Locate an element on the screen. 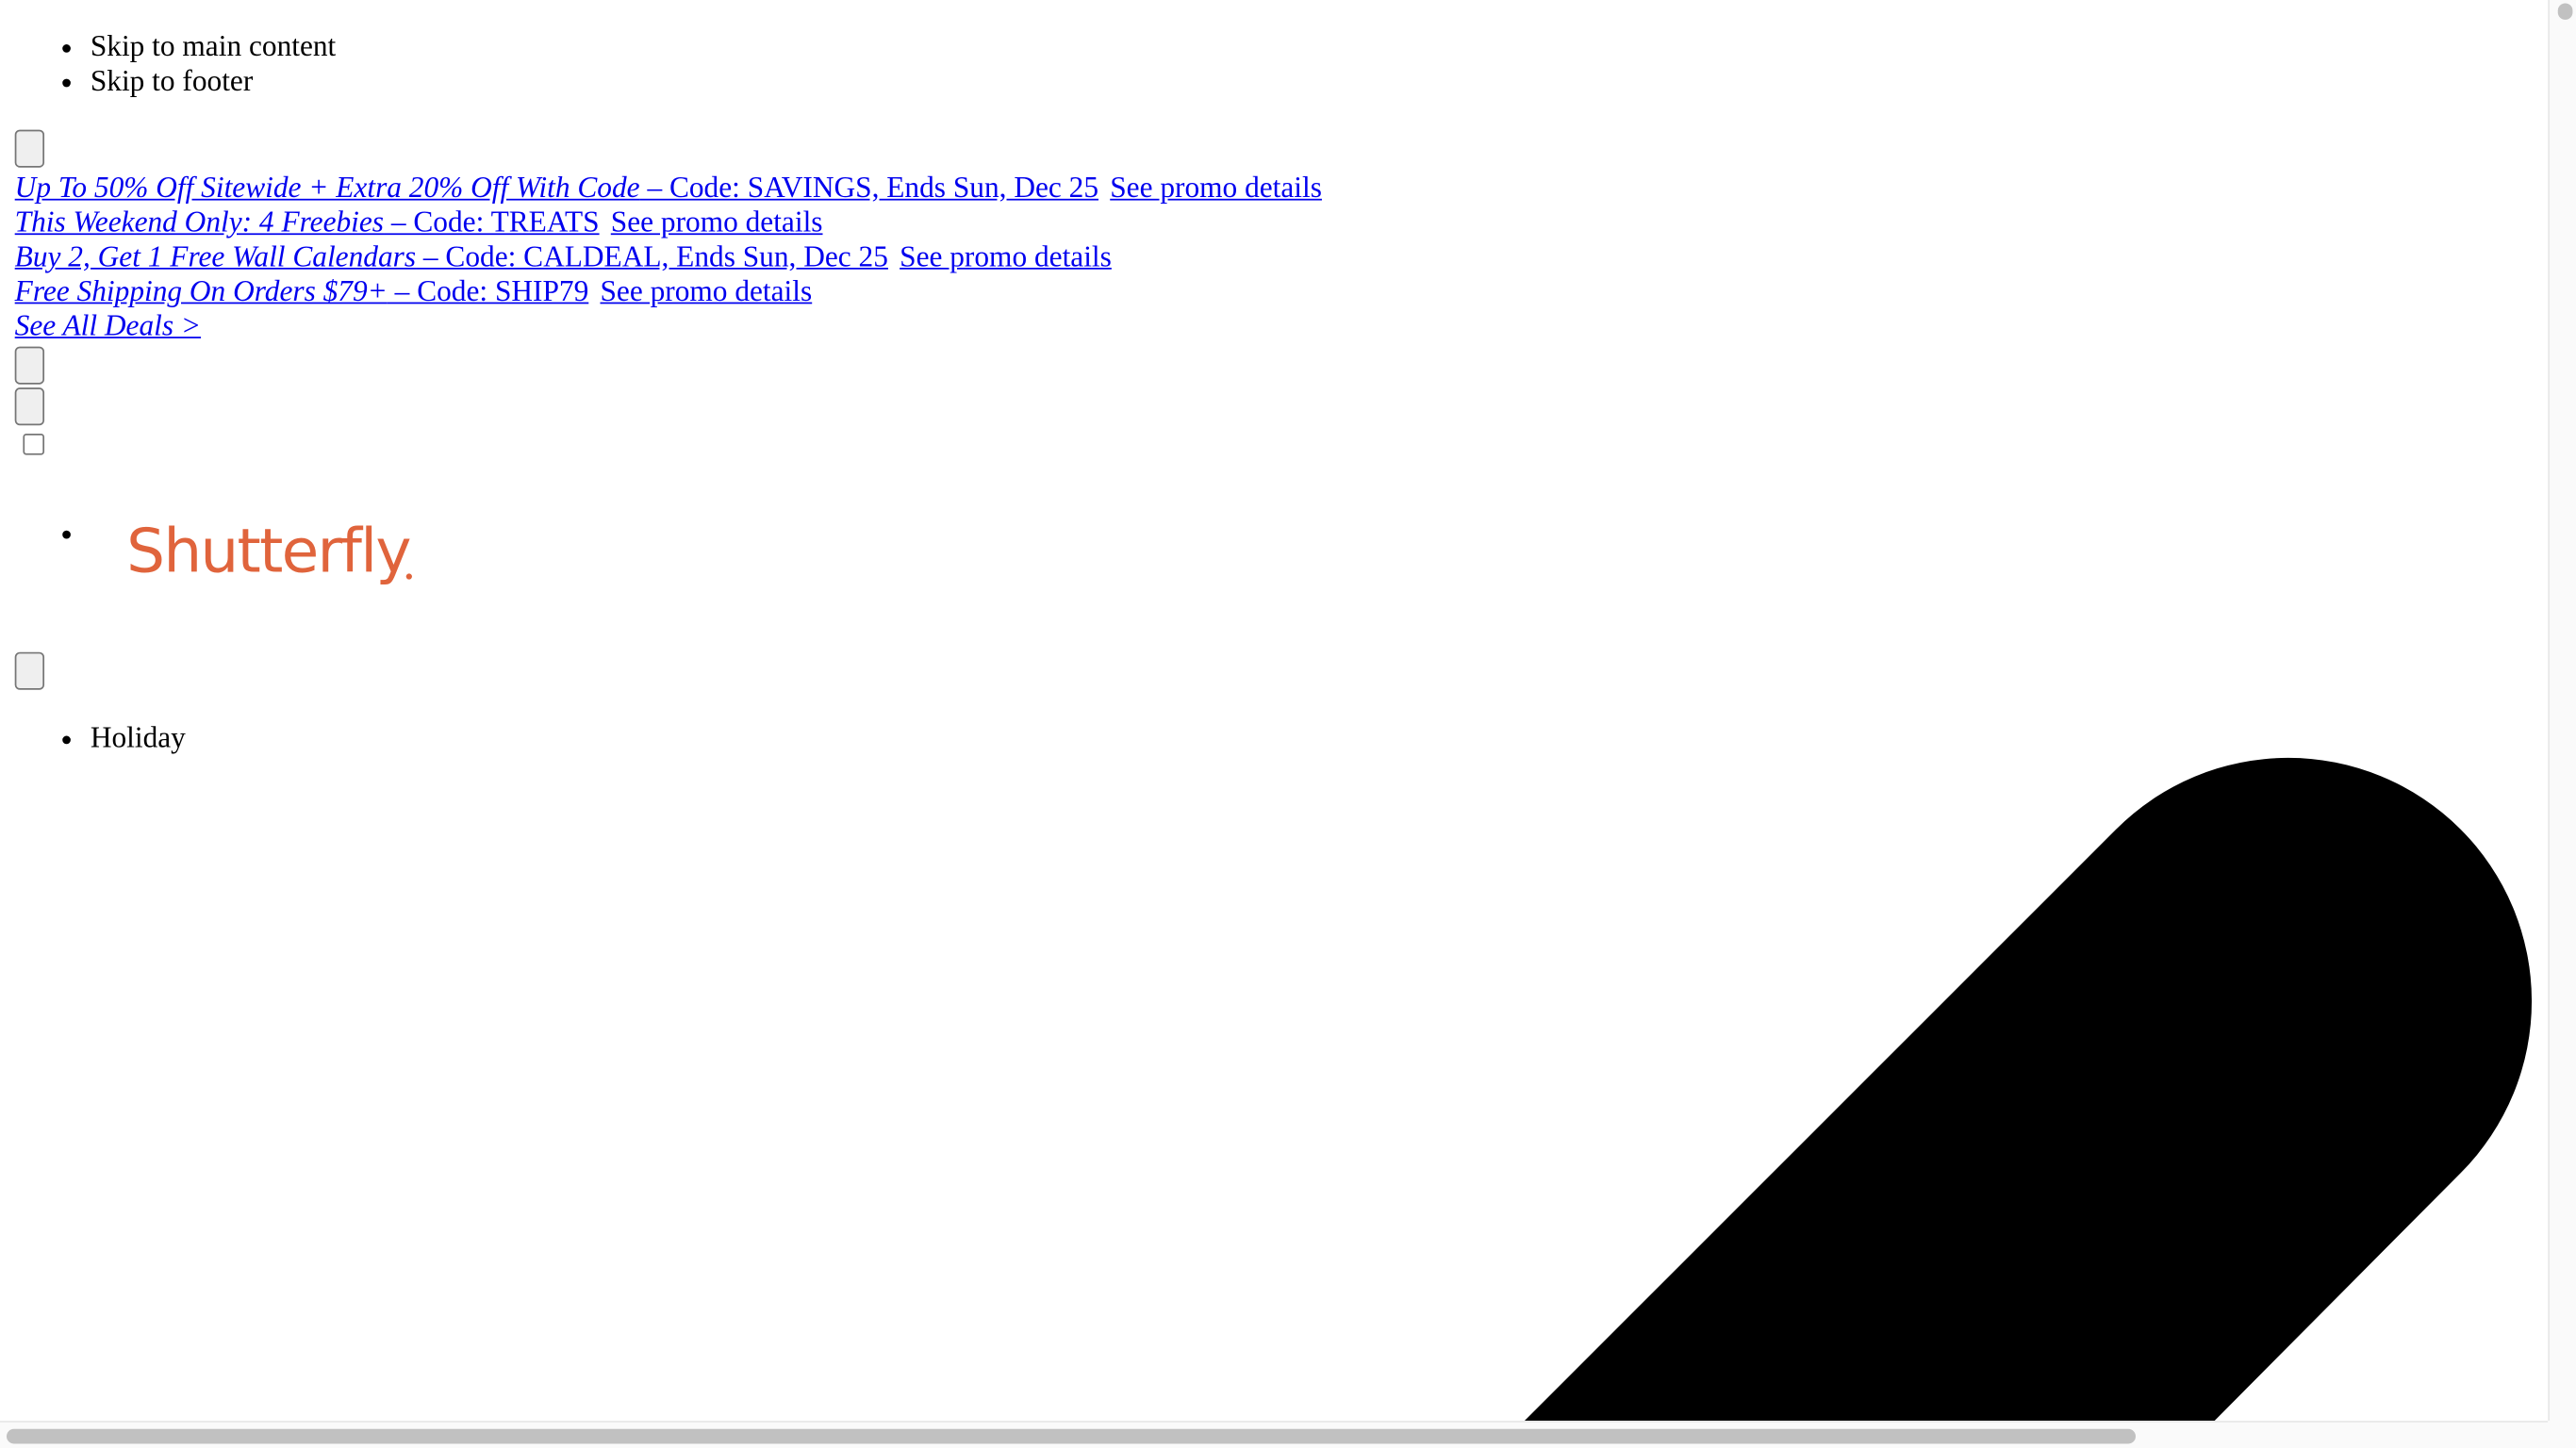 The image size is (2576, 1448). promo-prev-button is located at coordinates (29, 148).